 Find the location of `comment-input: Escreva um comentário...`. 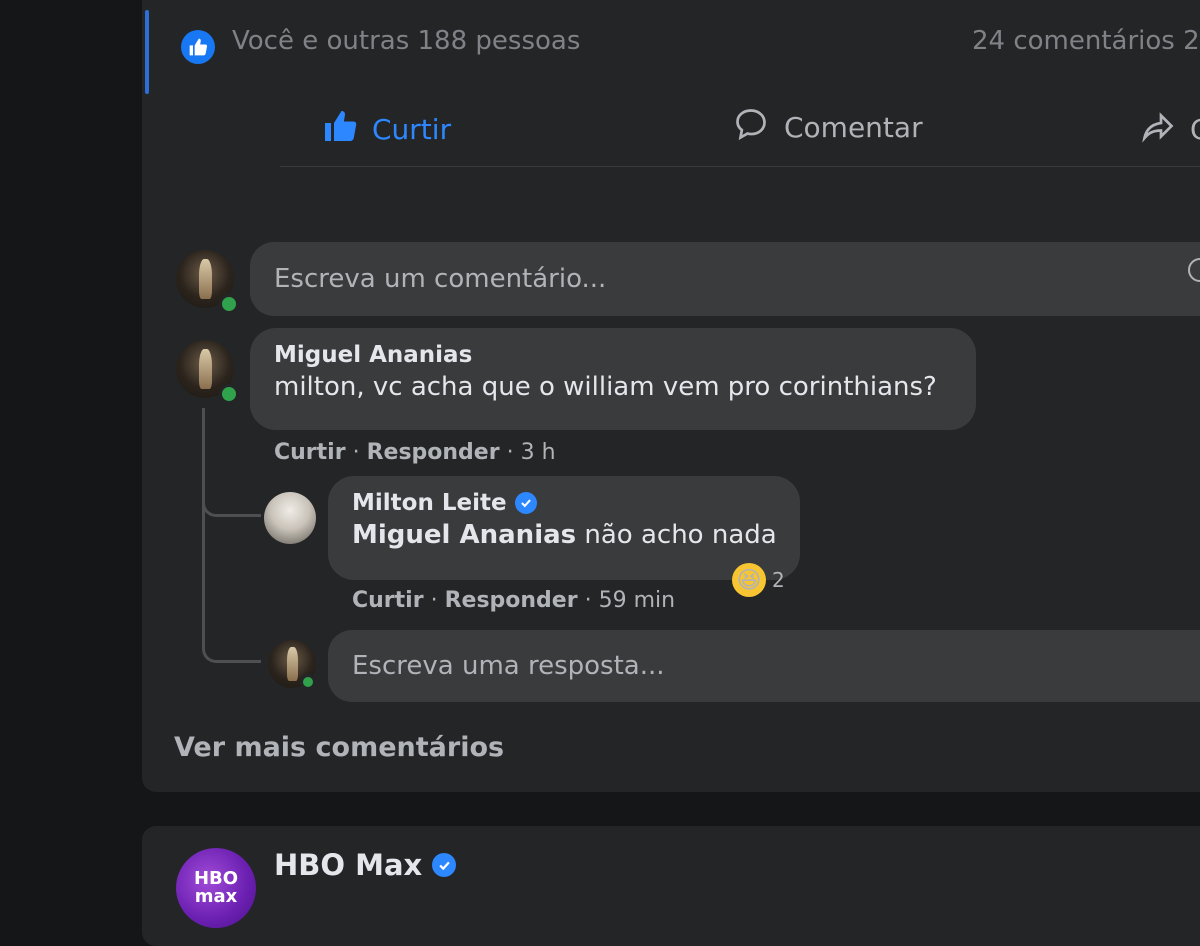

comment-input: Escreva um comentário... is located at coordinates (725, 279).